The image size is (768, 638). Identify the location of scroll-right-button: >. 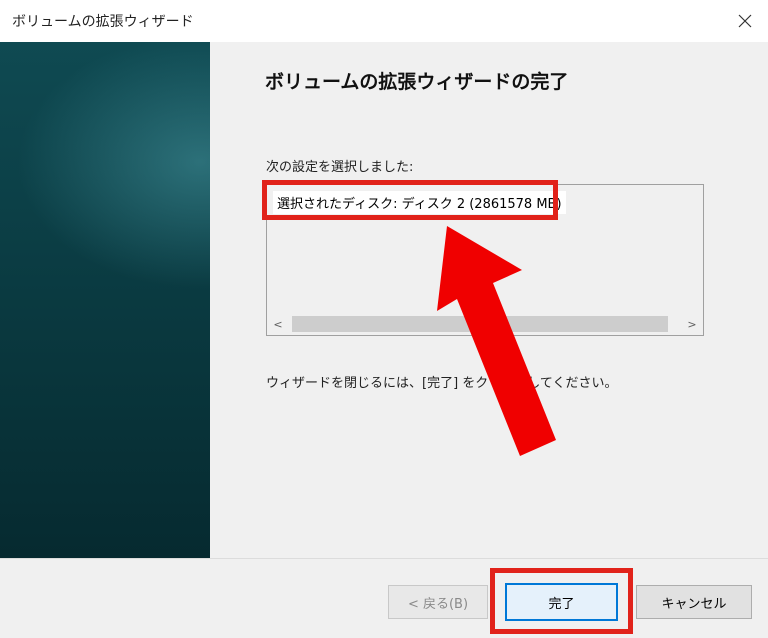
(692, 324).